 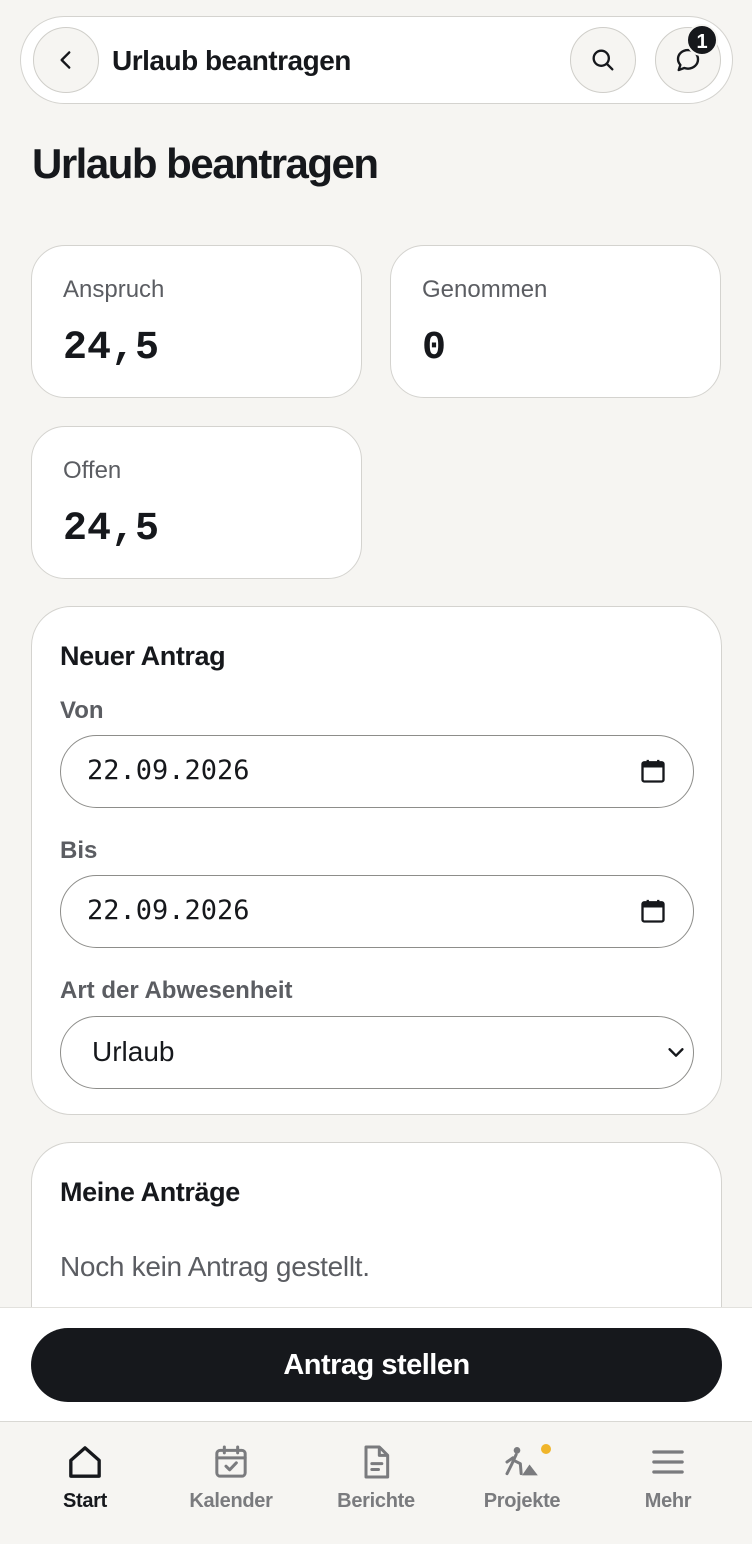 What do you see at coordinates (231, 1461) in the screenshot?
I see `calendar-check-icon` at bounding box center [231, 1461].